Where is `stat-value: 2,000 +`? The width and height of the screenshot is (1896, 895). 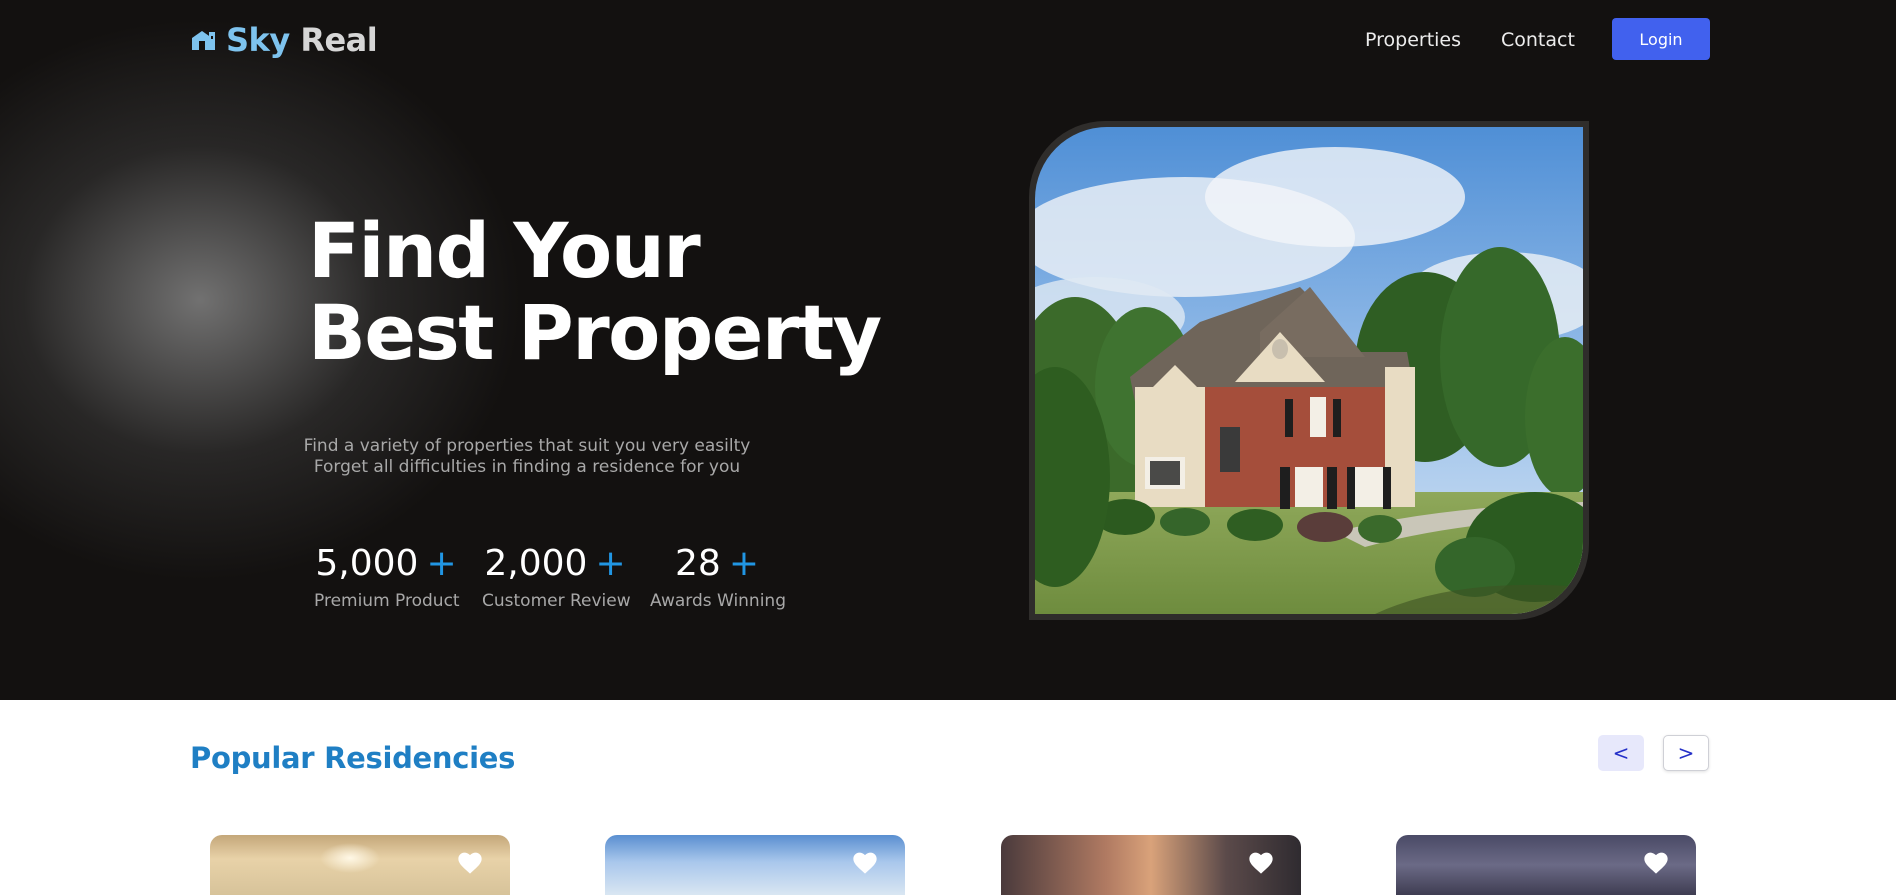
stat-value: 2,000 + is located at coordinates (555, 564).